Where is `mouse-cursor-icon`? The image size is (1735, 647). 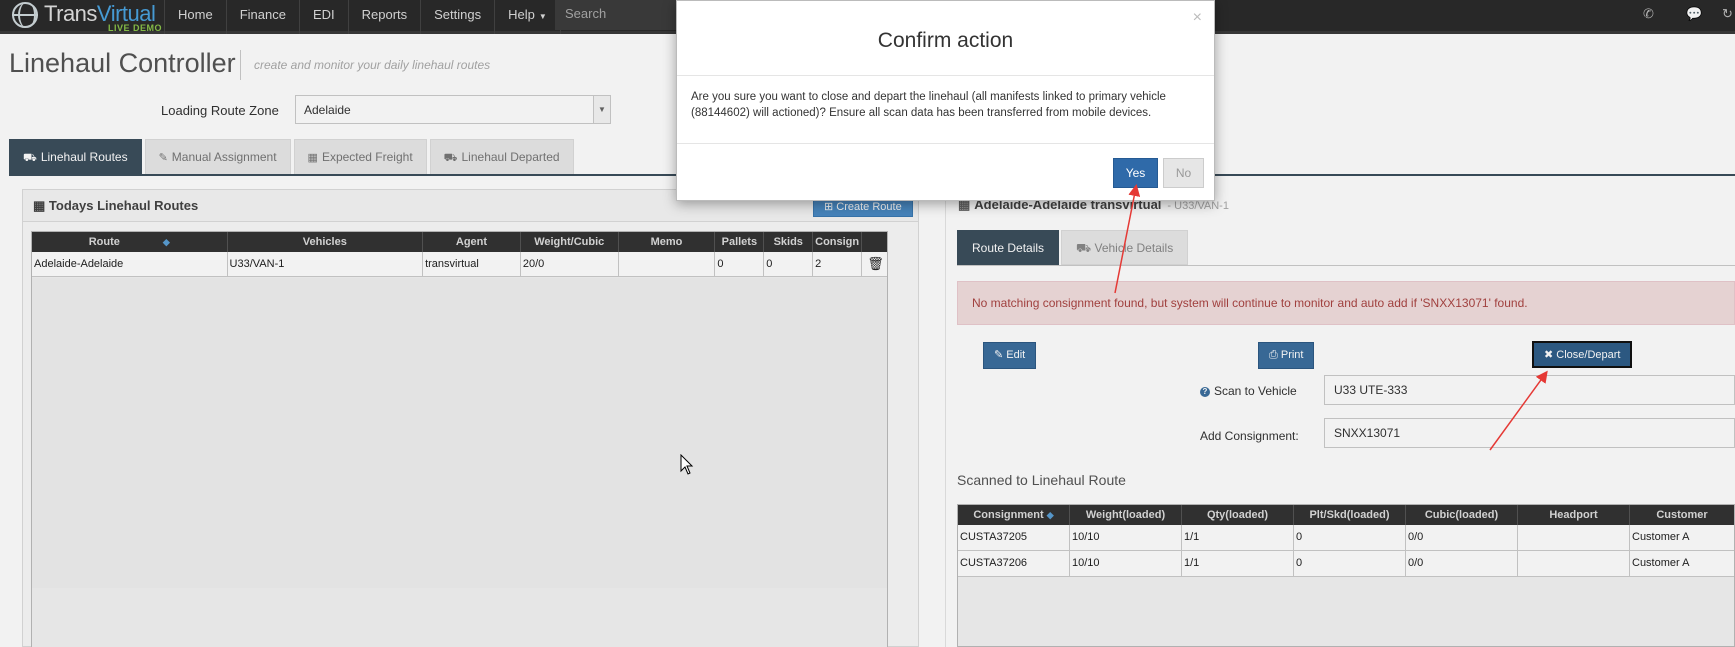
mouse-cursor-icon is located at coordinates (687, 464).